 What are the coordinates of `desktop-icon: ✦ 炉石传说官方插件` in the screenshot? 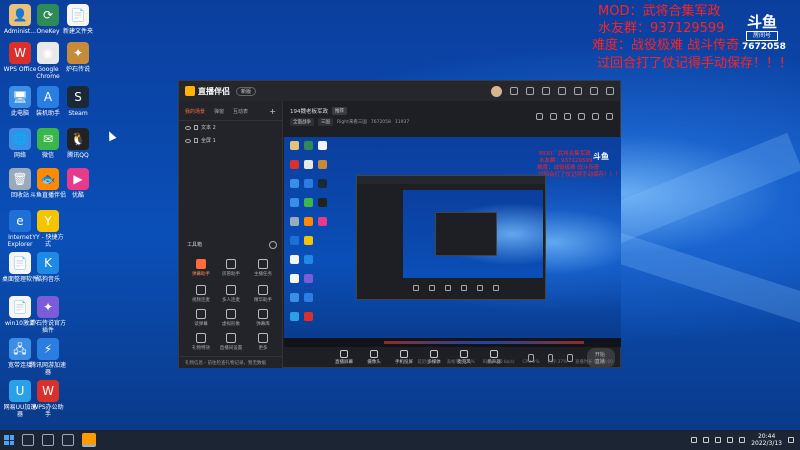 It's located at (48, 315).